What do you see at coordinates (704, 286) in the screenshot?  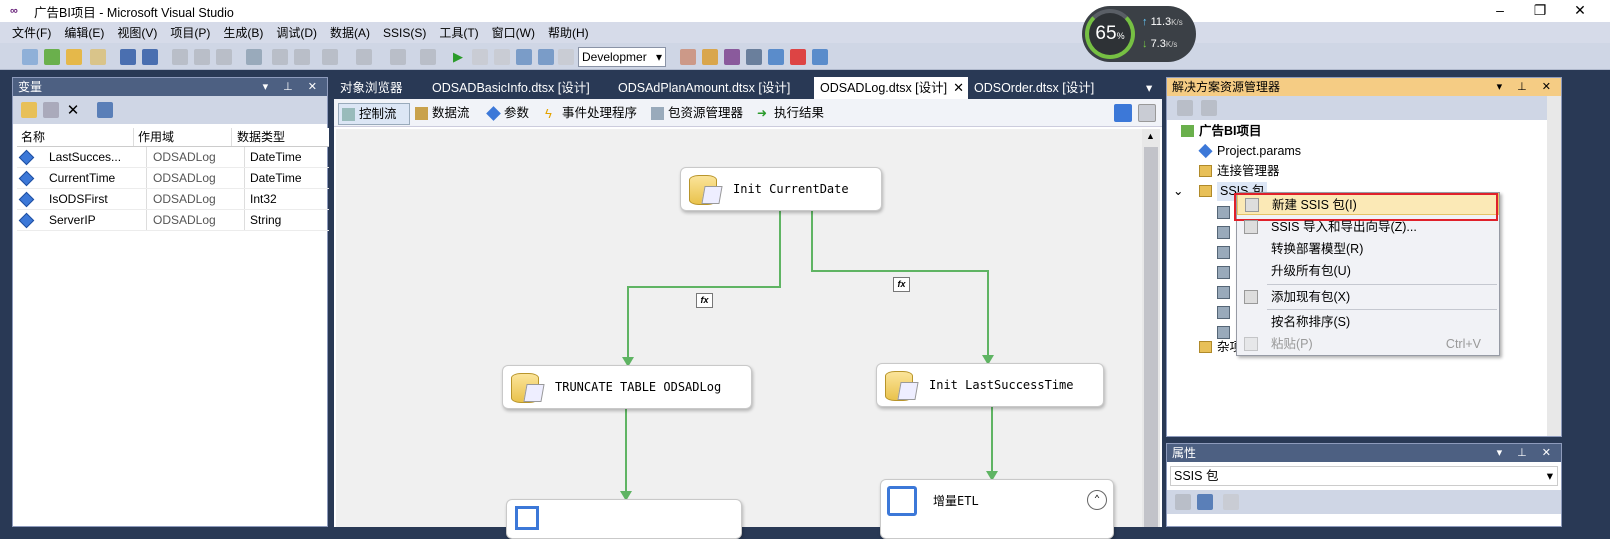 I see `connector-line` at bounding box center [704, 286].